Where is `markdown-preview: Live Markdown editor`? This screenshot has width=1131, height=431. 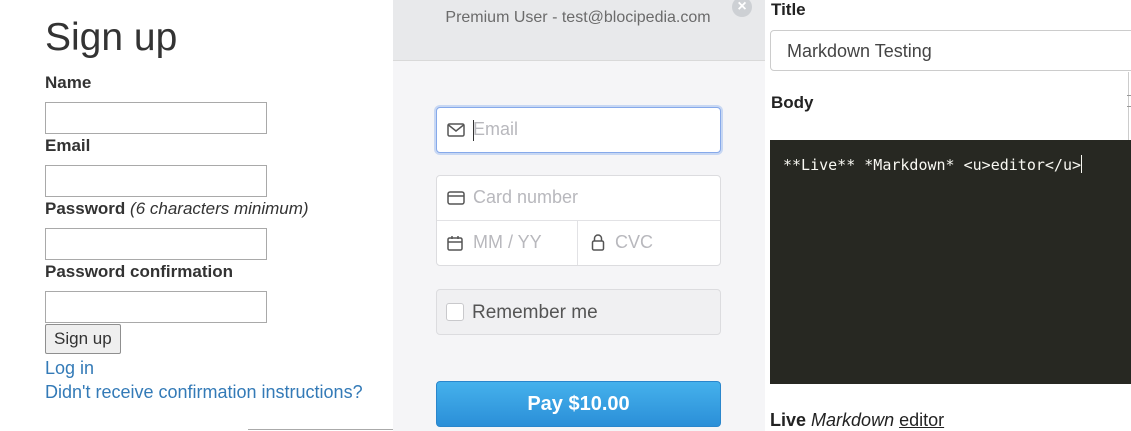
markdown-preview: Live Markdown editor is located at coordinates (857, 420).